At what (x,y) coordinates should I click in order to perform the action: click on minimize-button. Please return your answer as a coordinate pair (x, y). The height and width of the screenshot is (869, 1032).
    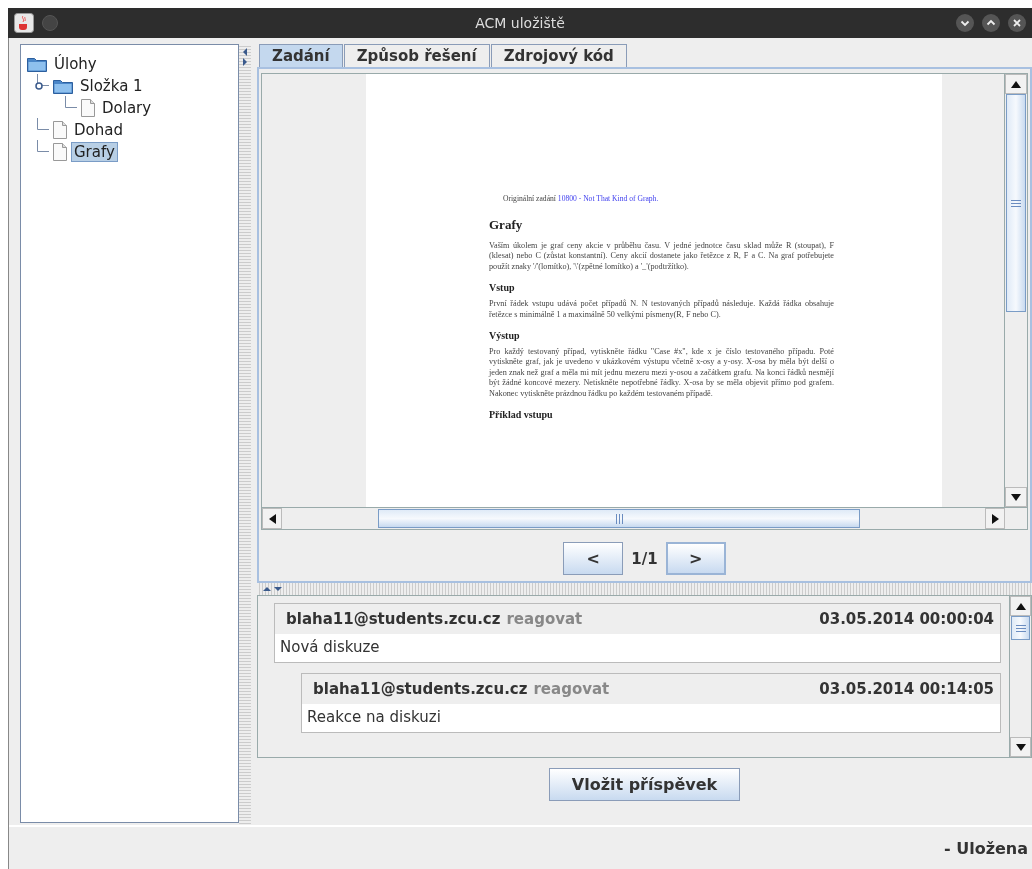
    Looking at the image, I should click on (965, 23).